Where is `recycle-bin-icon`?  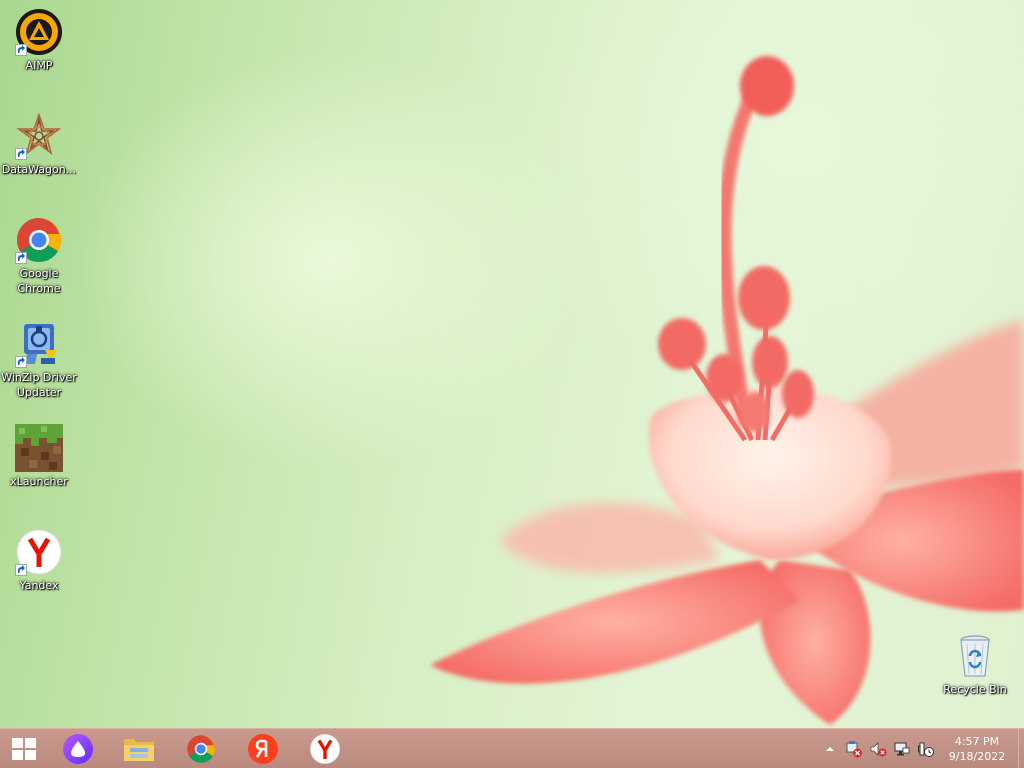 recycle-bin-icon is located at coordinates (975, 656).